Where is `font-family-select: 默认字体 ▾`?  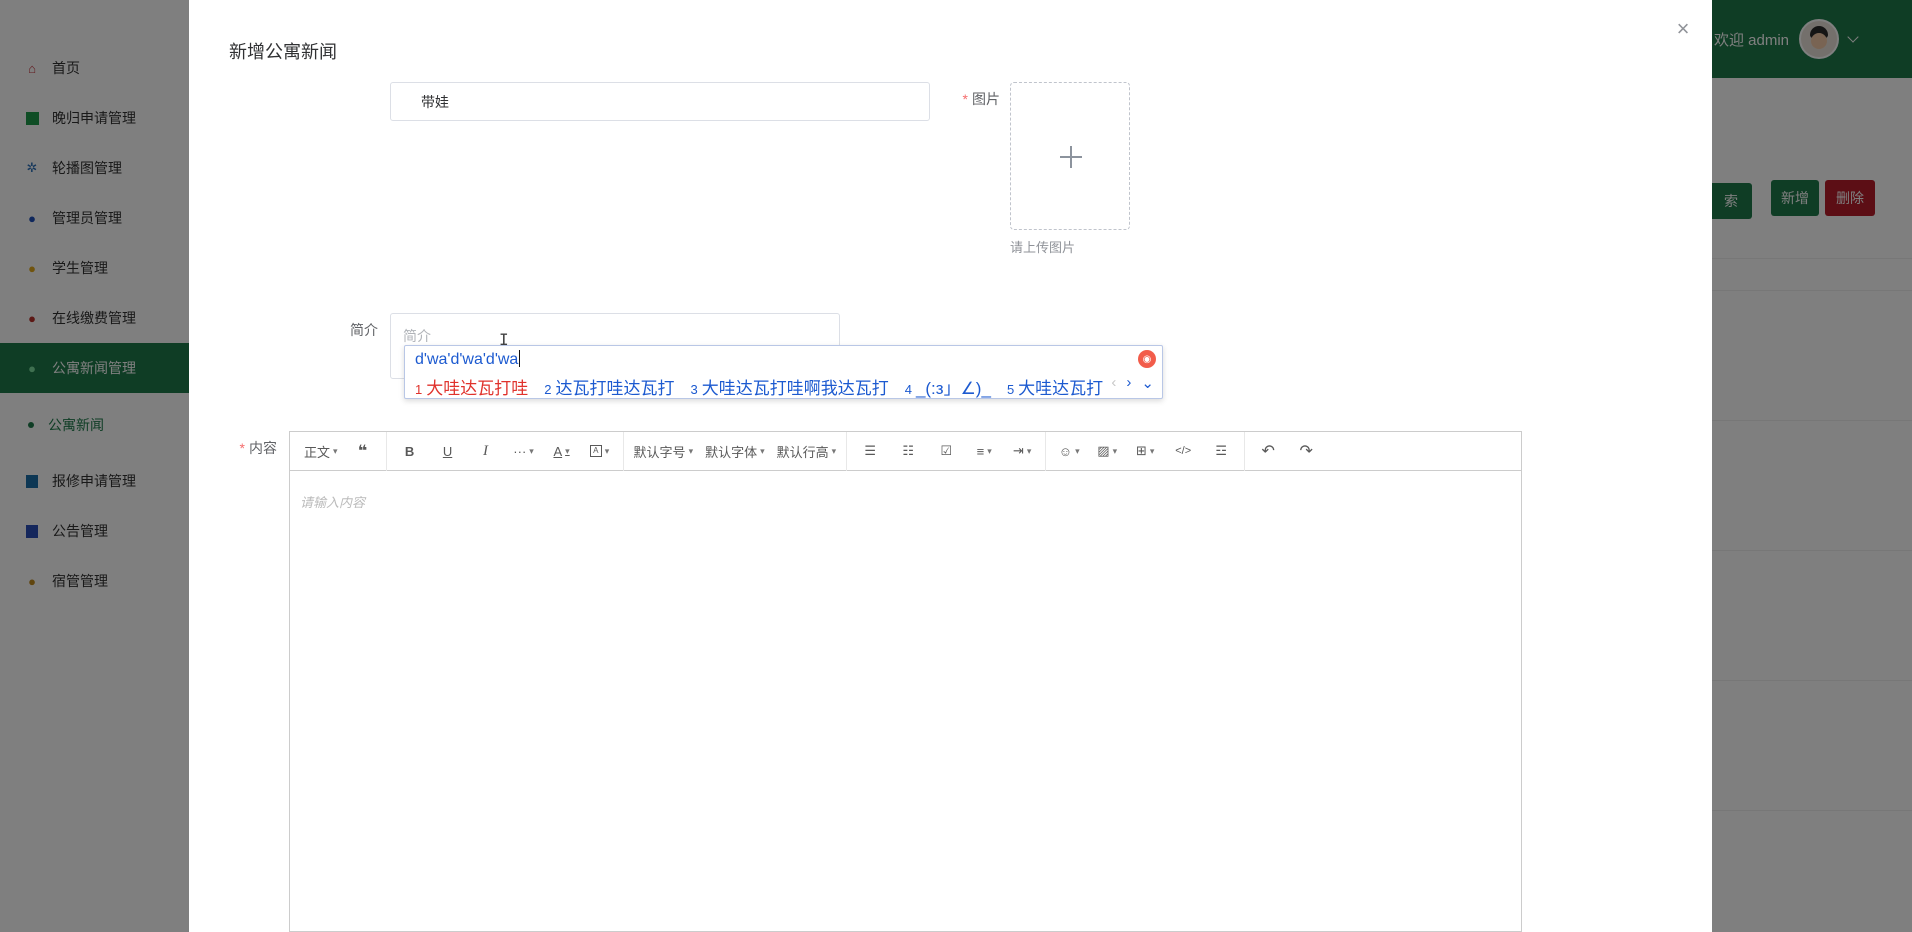
font-family-select: 默认字体 ▾ is located at coordinates (735, 451).